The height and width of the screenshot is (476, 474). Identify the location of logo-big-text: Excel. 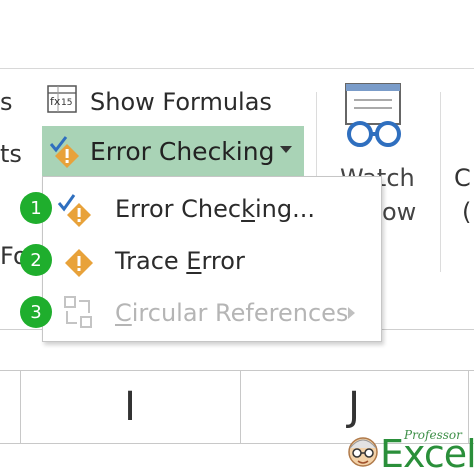
(427, 454).